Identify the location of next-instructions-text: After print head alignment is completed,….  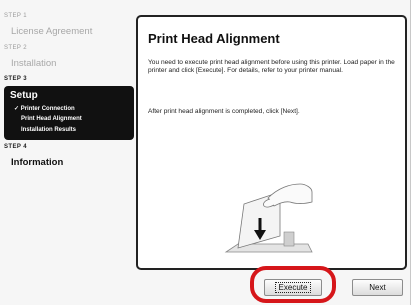
(224, 111).